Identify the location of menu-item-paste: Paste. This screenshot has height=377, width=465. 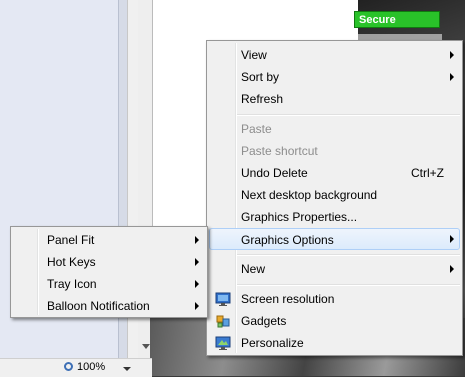
(334, 129).